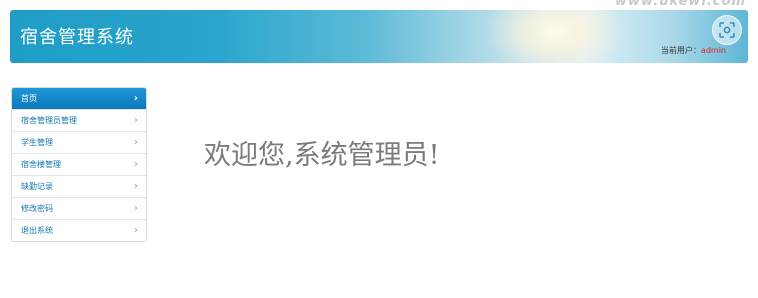 Image resolution: width=758 pixels, height=298 pixels. What do you see at coordinates (322, 155) in the screenshot?
I see `welcome-message: 欢迎您,系统管理员!` at bounding box center [322, 155].